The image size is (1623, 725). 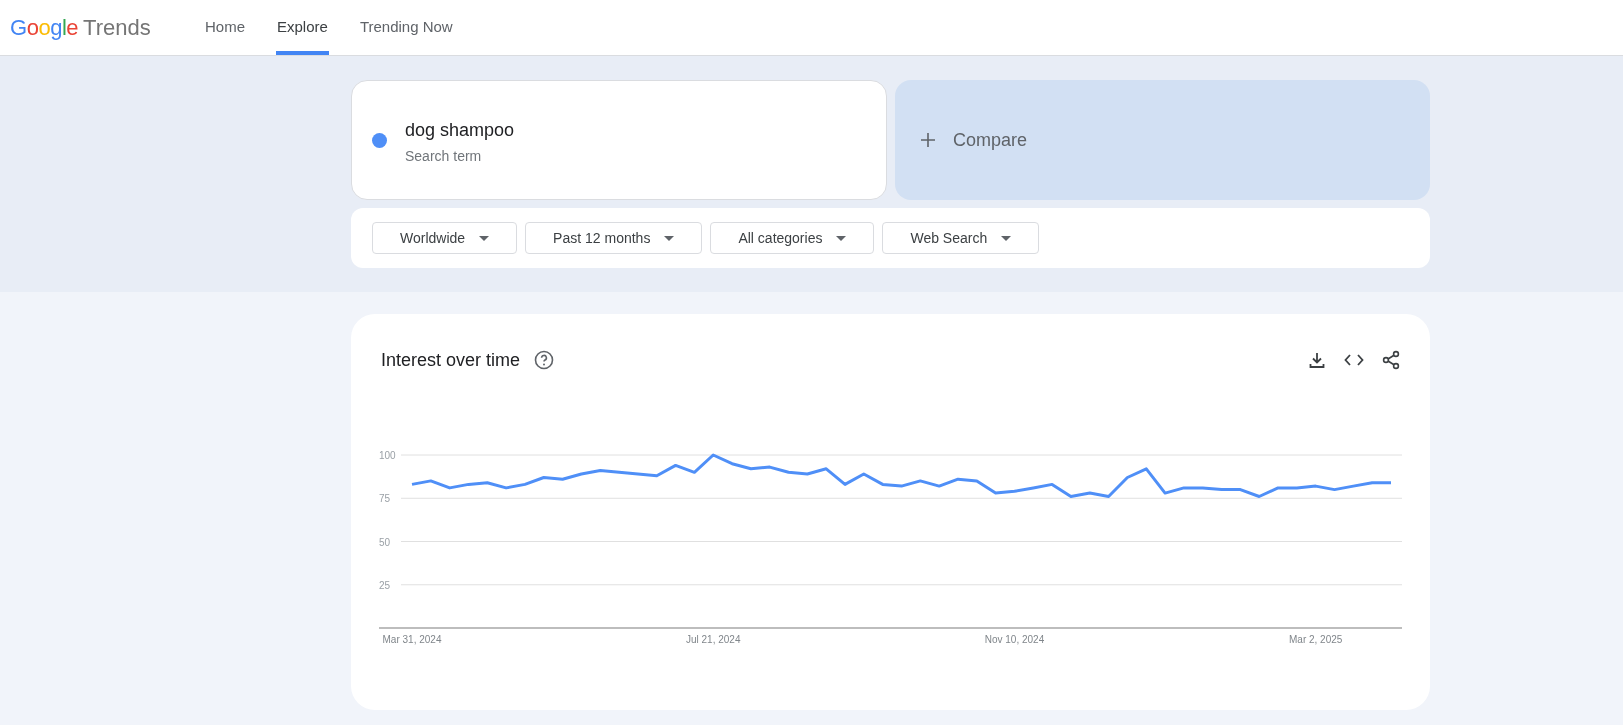 What do you see at coordinates (385, 585) in the screenshot?
I see `y-tick-label: 25` at bounding box center [385, 585].